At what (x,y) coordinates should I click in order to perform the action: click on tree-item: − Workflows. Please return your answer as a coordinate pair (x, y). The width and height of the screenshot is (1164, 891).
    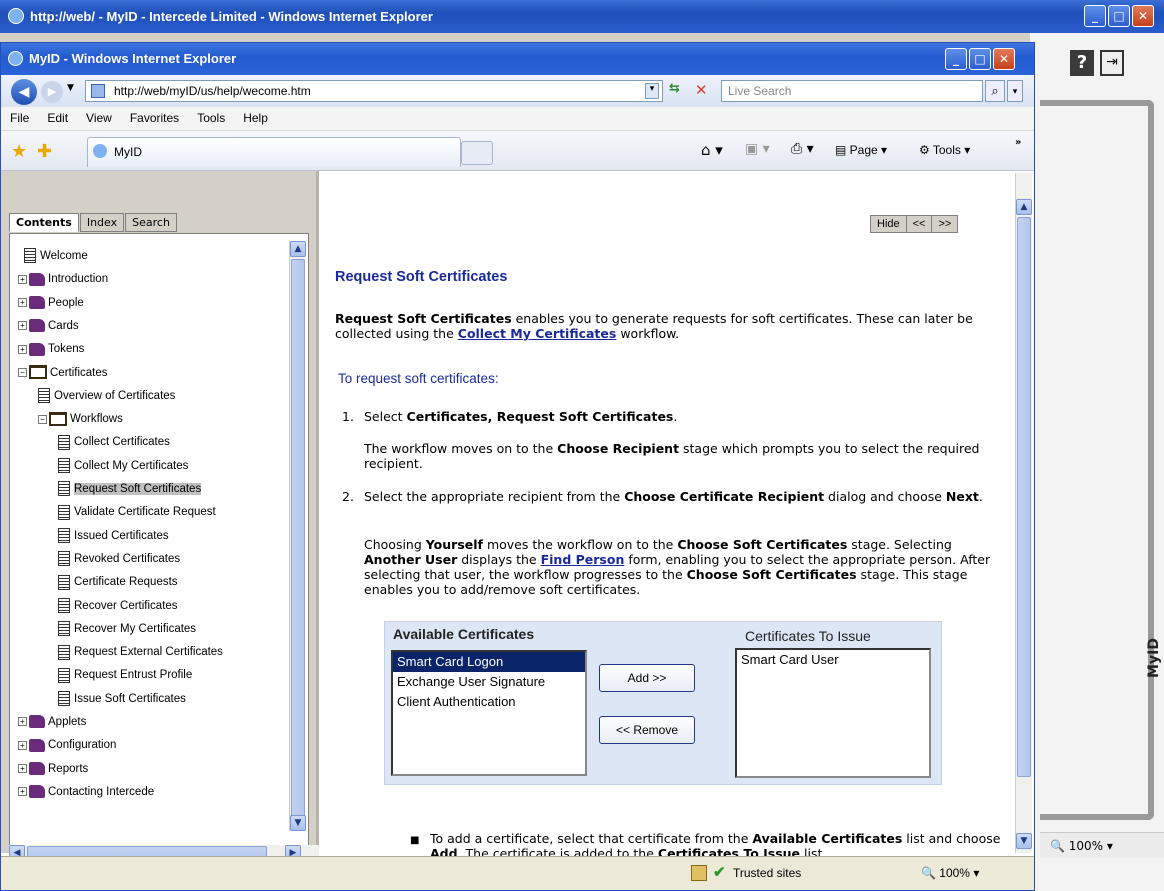
    Looking at the image, I should click on (80, 419).